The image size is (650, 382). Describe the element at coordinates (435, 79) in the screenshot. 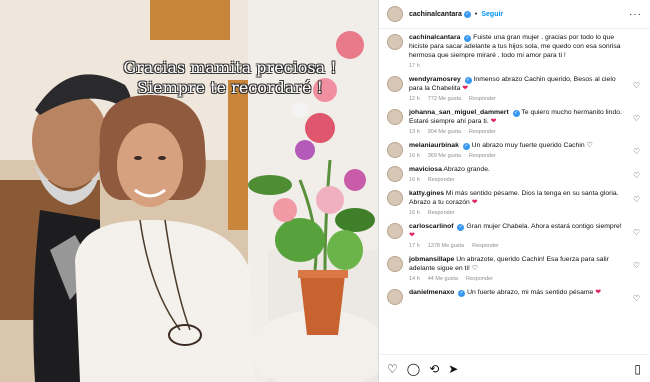

I see `comment-username: wendyramosrey` at that location.